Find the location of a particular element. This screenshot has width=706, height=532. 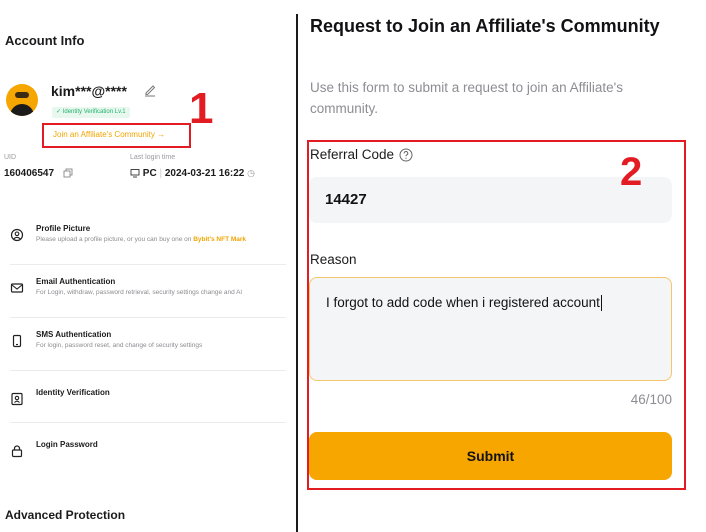

annotation-1: 1 is located at coordinates (201, 108).